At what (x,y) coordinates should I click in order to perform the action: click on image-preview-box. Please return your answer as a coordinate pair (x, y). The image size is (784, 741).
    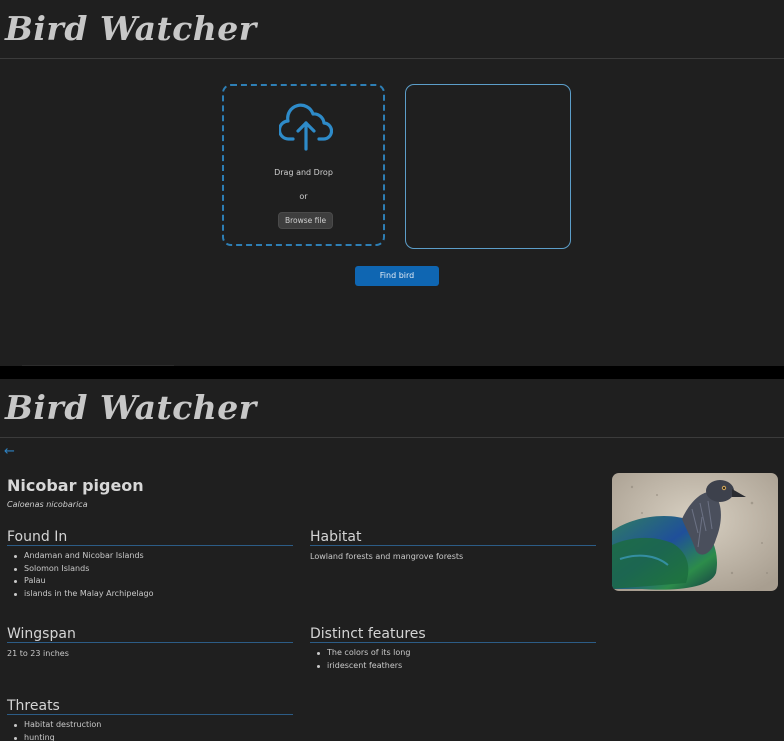
    Looking at the image, I should click on (488, 166).